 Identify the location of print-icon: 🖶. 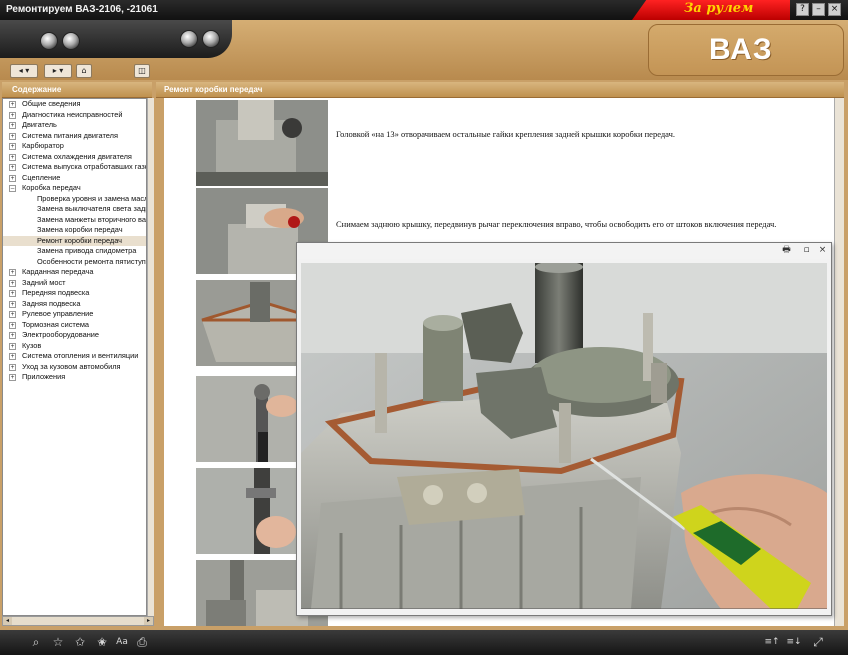
(786, 250).